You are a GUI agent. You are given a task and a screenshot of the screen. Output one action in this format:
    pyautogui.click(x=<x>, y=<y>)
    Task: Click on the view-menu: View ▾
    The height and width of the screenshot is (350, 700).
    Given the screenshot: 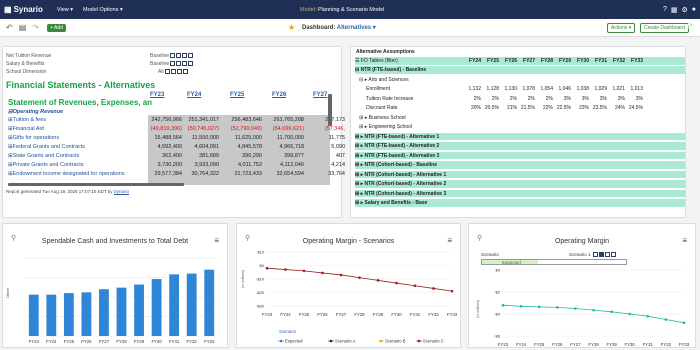 What is the action you would take?
    pyautogui.click(x=65, y=10)
    